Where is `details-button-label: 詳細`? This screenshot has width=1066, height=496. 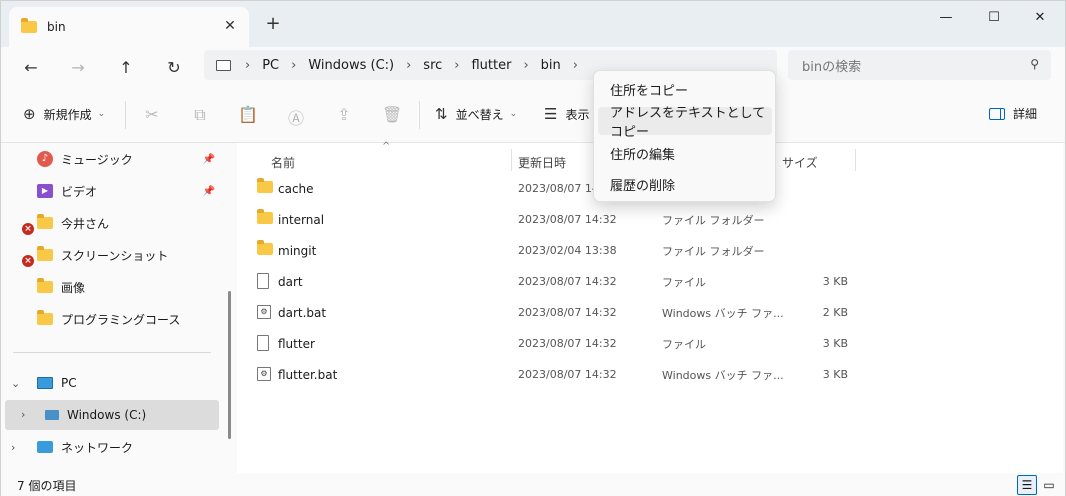 details-button-label: 詳細 is located at coordinates (1025, 114).